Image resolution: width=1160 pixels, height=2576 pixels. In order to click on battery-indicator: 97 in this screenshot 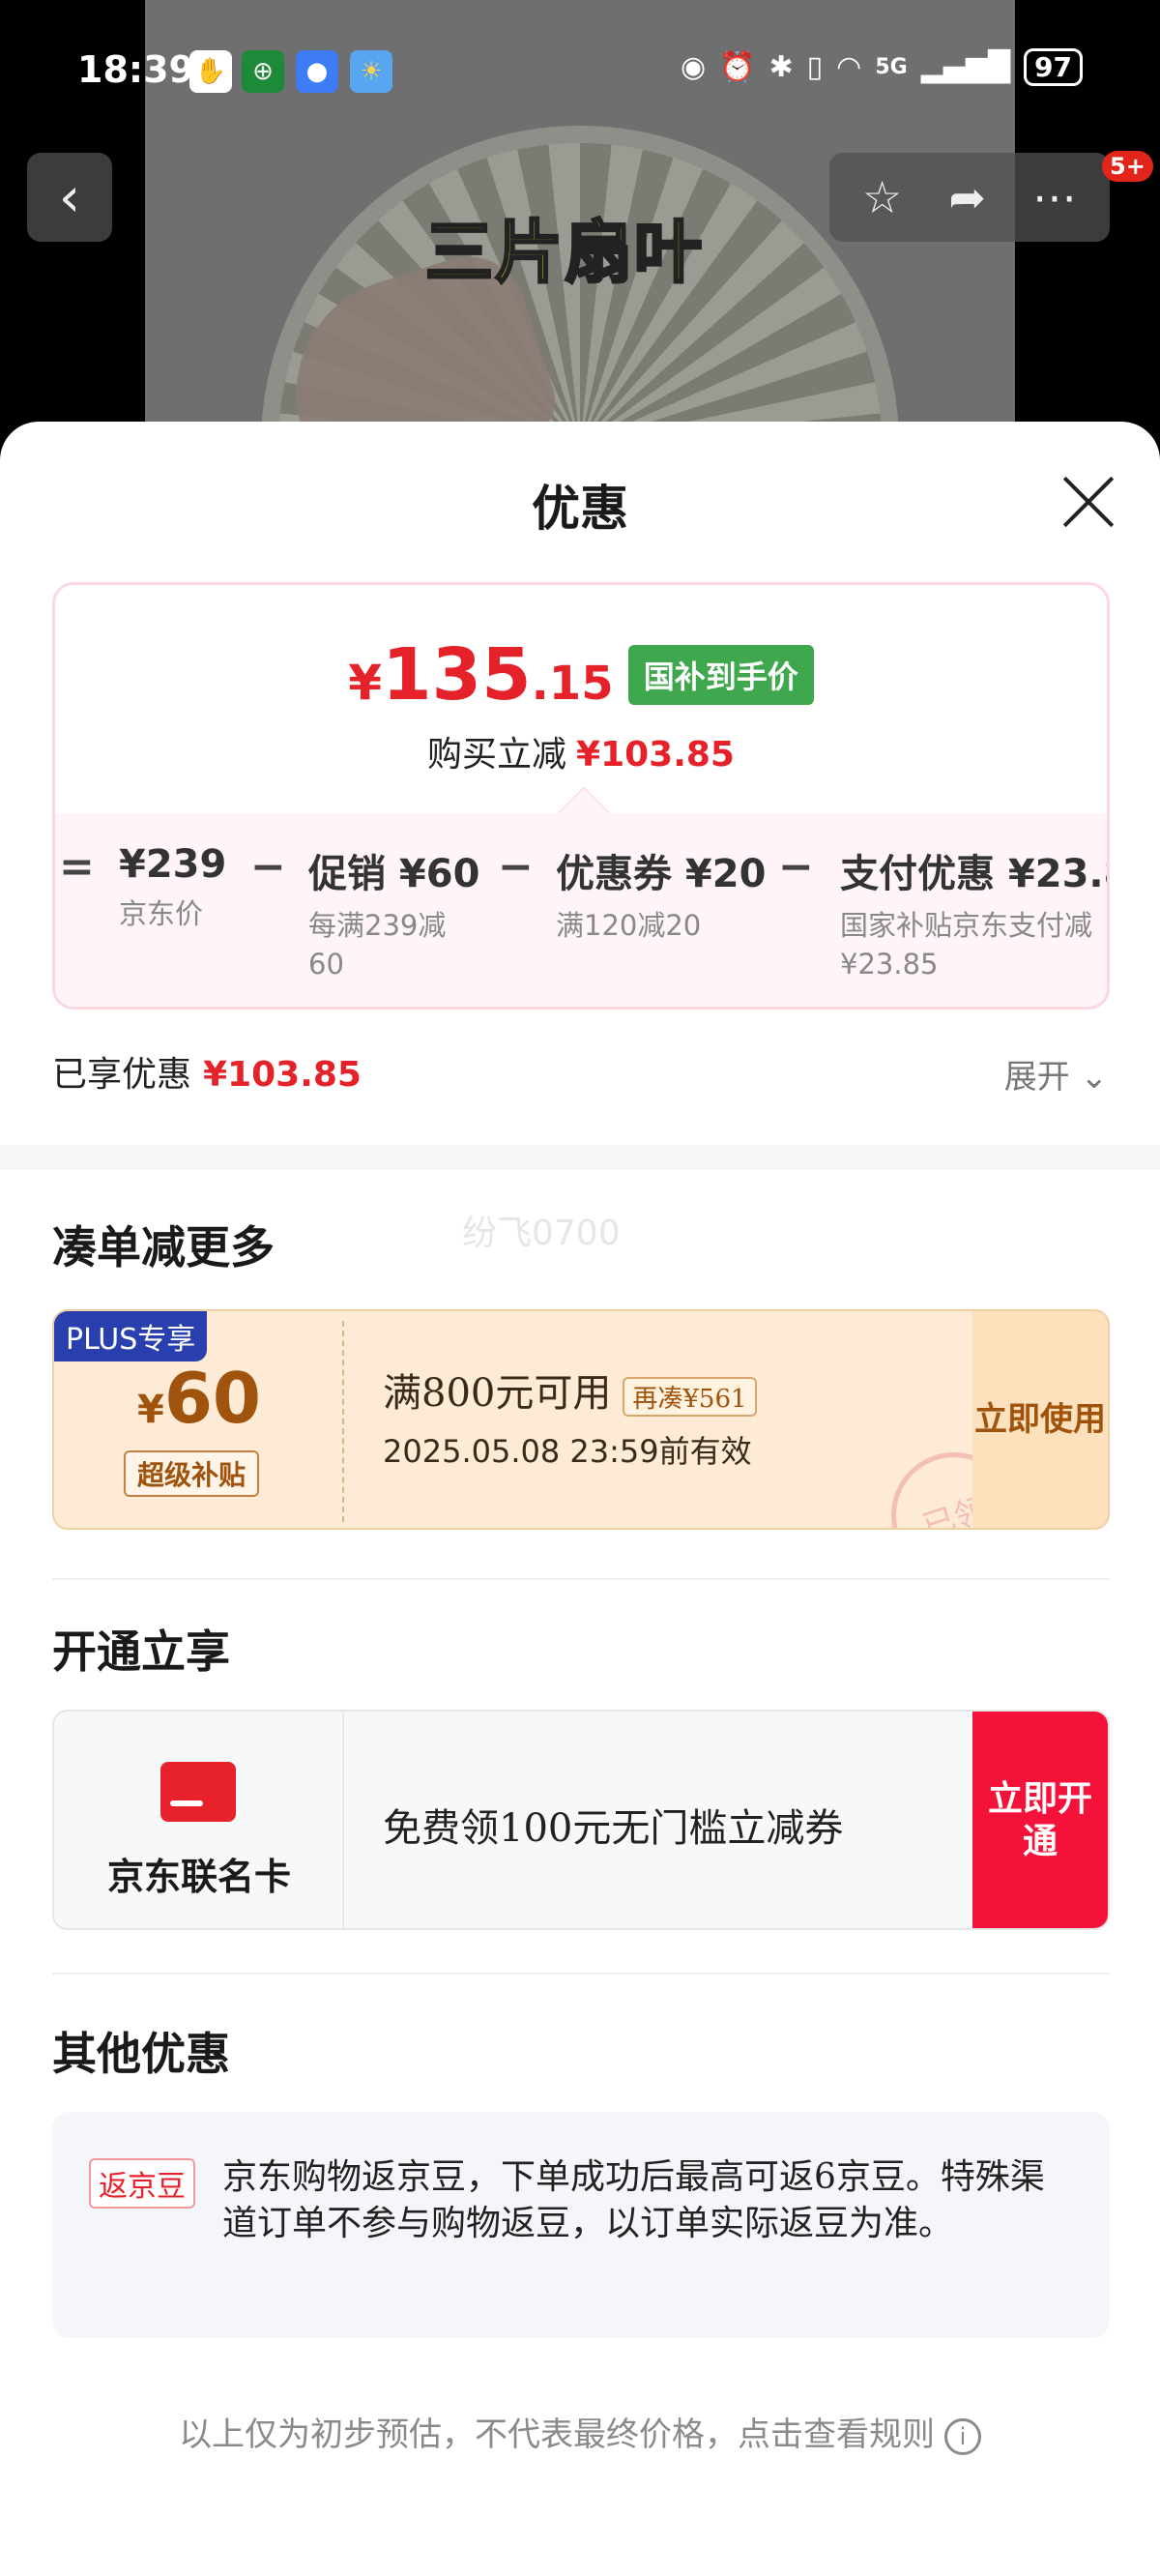, I will do `click(1053, 67)`.